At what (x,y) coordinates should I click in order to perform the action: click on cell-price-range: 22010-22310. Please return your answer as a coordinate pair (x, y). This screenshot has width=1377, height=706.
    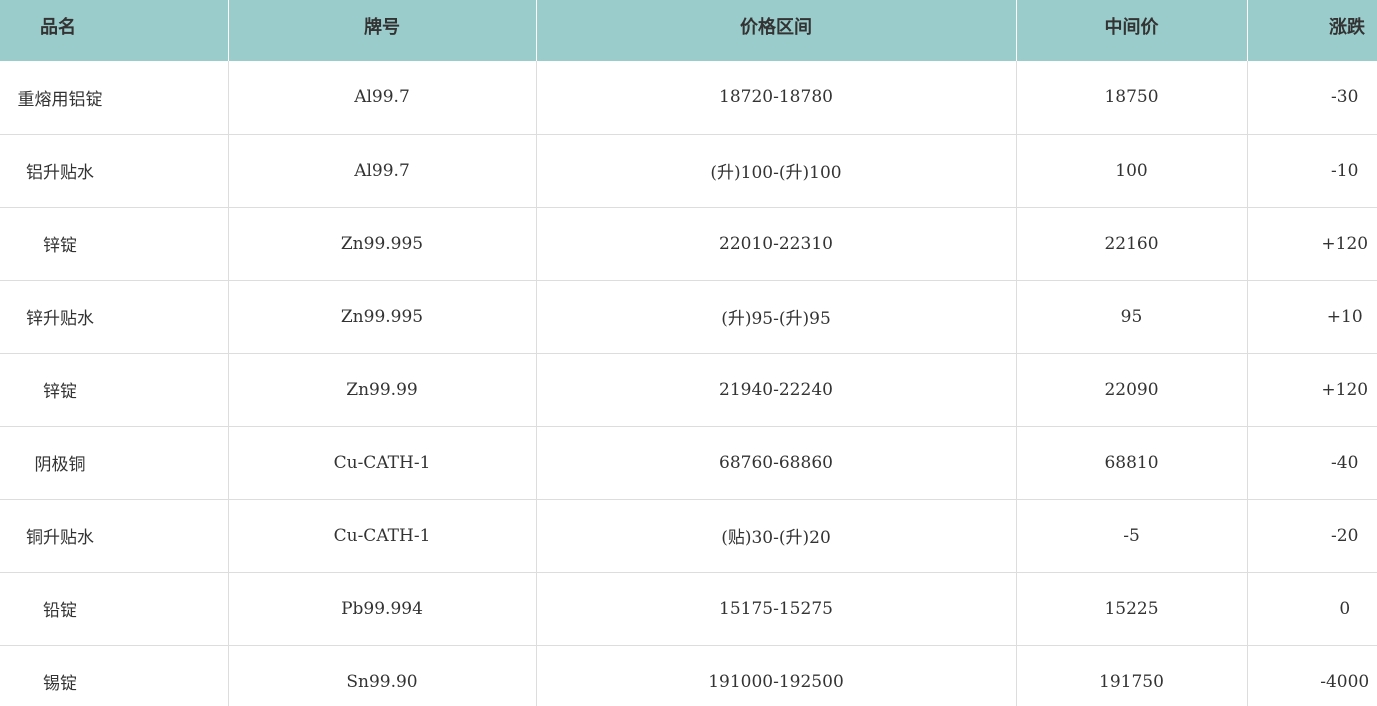
    Looking at the image, I should click on (776, 244).